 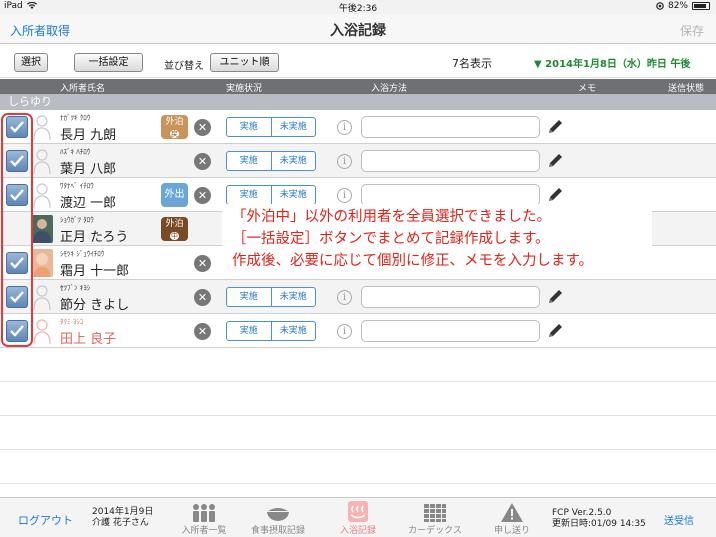 I want to click on warning-icon, so click(x=512, y=512).